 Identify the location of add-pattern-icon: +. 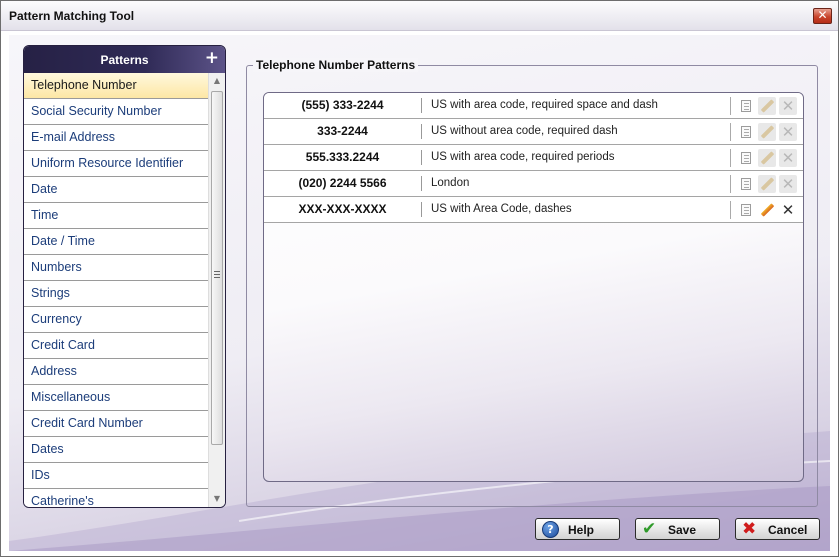
(212, 58).